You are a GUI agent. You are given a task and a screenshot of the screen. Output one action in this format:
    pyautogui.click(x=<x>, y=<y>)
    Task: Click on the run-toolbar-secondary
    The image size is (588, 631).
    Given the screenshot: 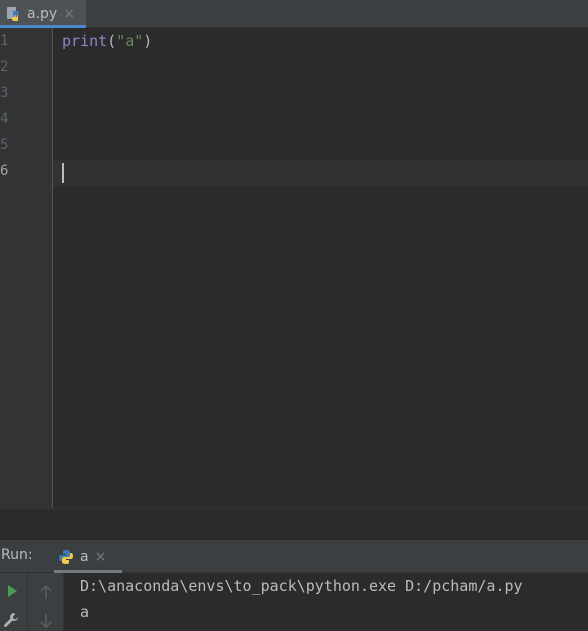 What is the action you would take?
    pyautogui.click(x=46, y=602)
    